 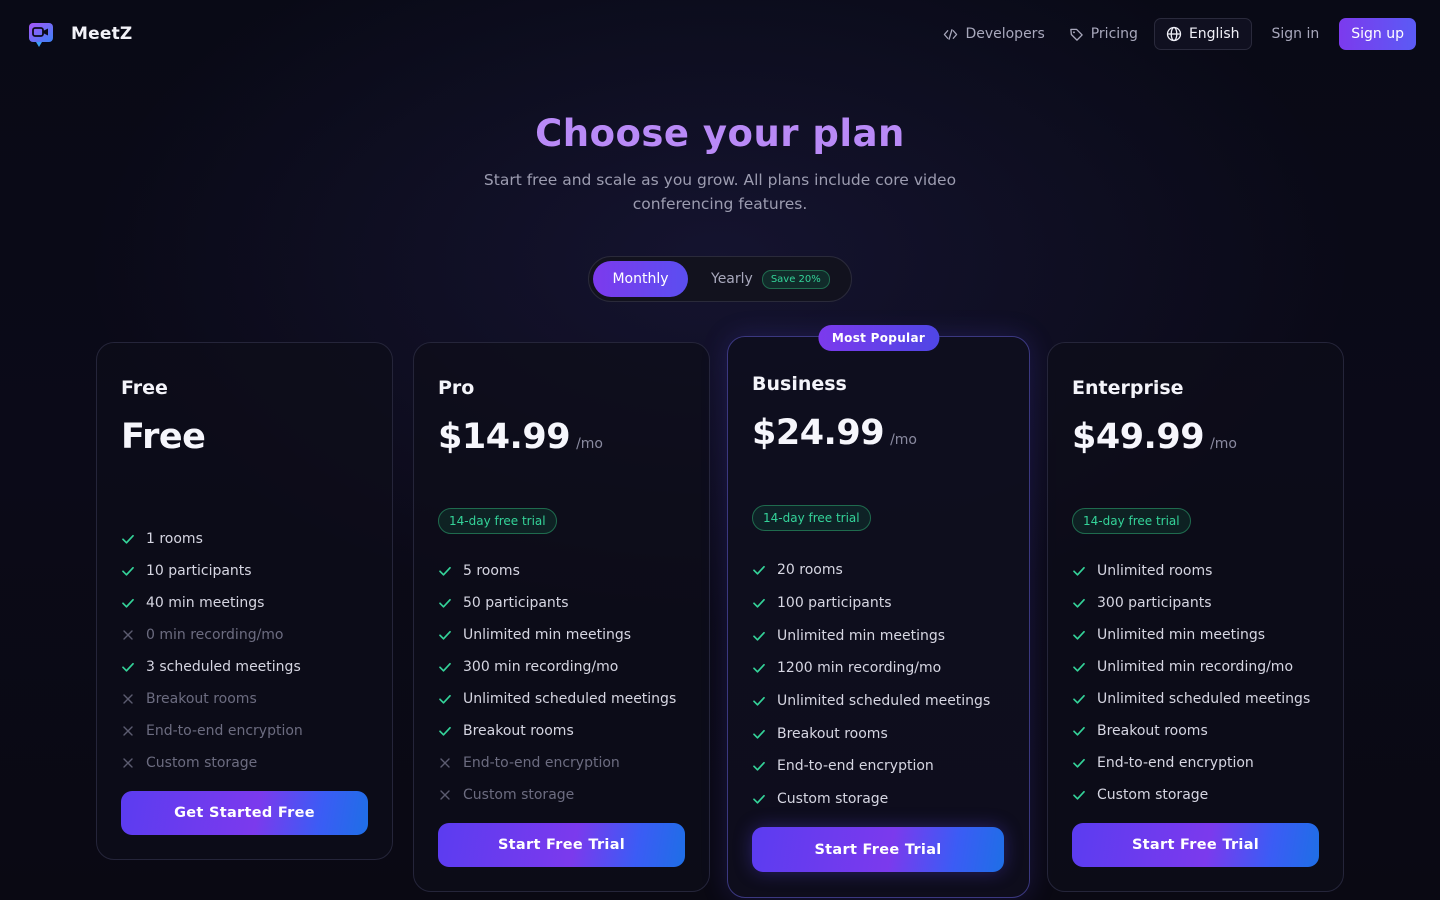 What do you see at coordinates (993, 34) in the screenshot?
I see `nav-developers-link: Developers` at bounding box center [993, 34].